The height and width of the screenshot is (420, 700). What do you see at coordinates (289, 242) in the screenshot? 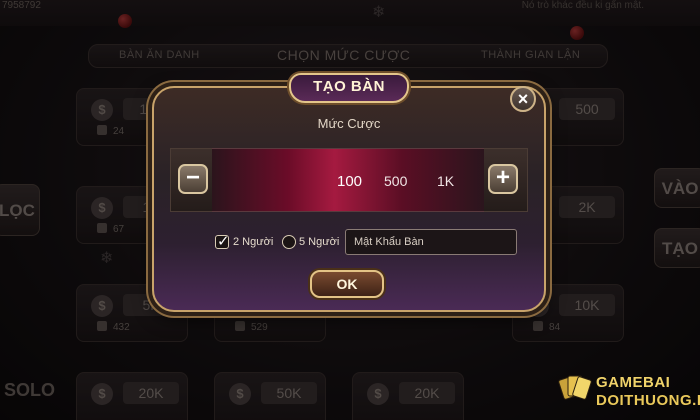
I see `five-player-radio` at bounding box center [289, 242].